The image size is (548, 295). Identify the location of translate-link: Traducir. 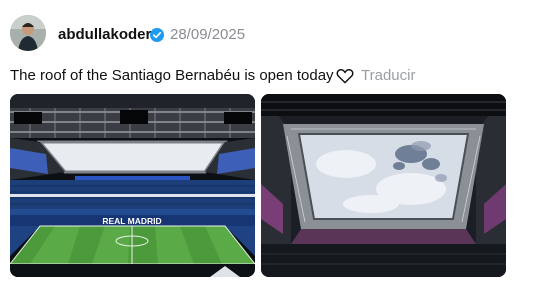
(388, 75).